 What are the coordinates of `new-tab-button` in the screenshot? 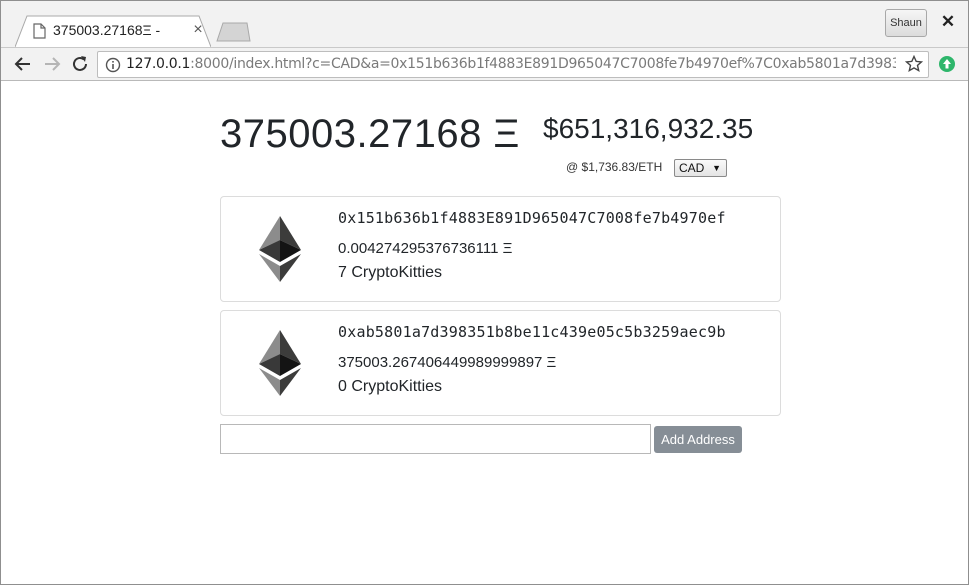 It's located at (233, 32).